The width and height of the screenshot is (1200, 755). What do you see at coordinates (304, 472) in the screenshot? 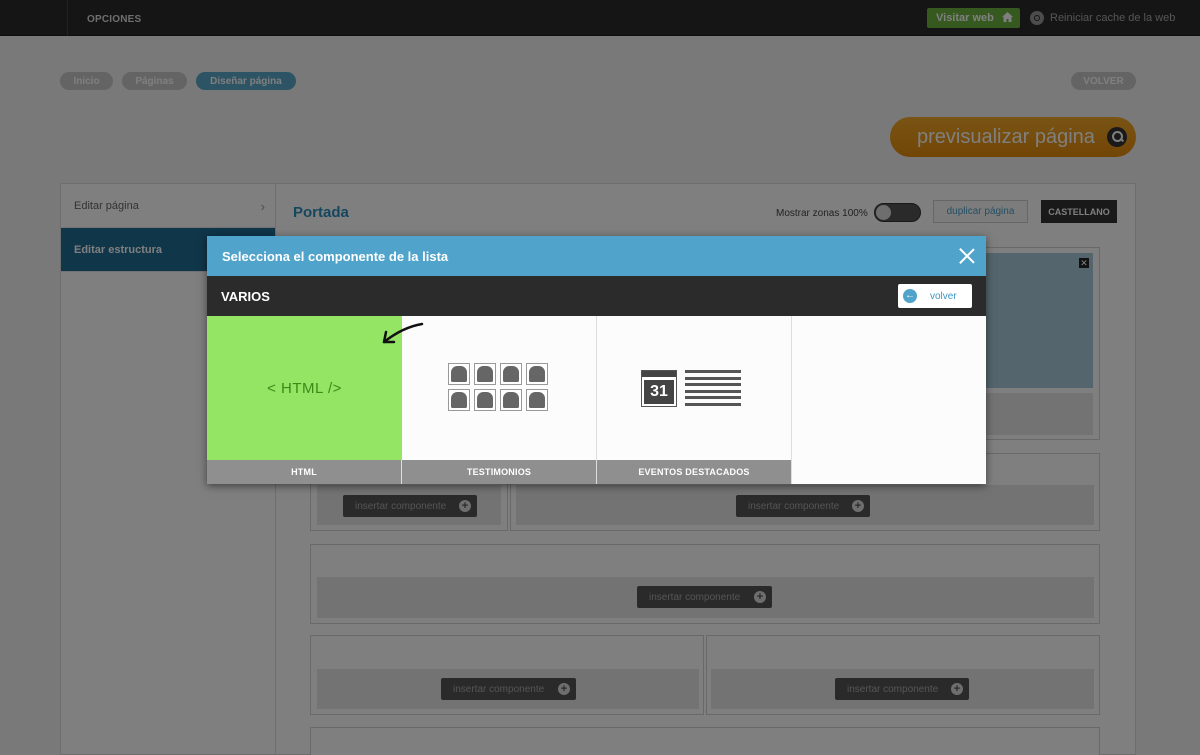
I see `component-label: HTML` at bounding box center [304, 472].